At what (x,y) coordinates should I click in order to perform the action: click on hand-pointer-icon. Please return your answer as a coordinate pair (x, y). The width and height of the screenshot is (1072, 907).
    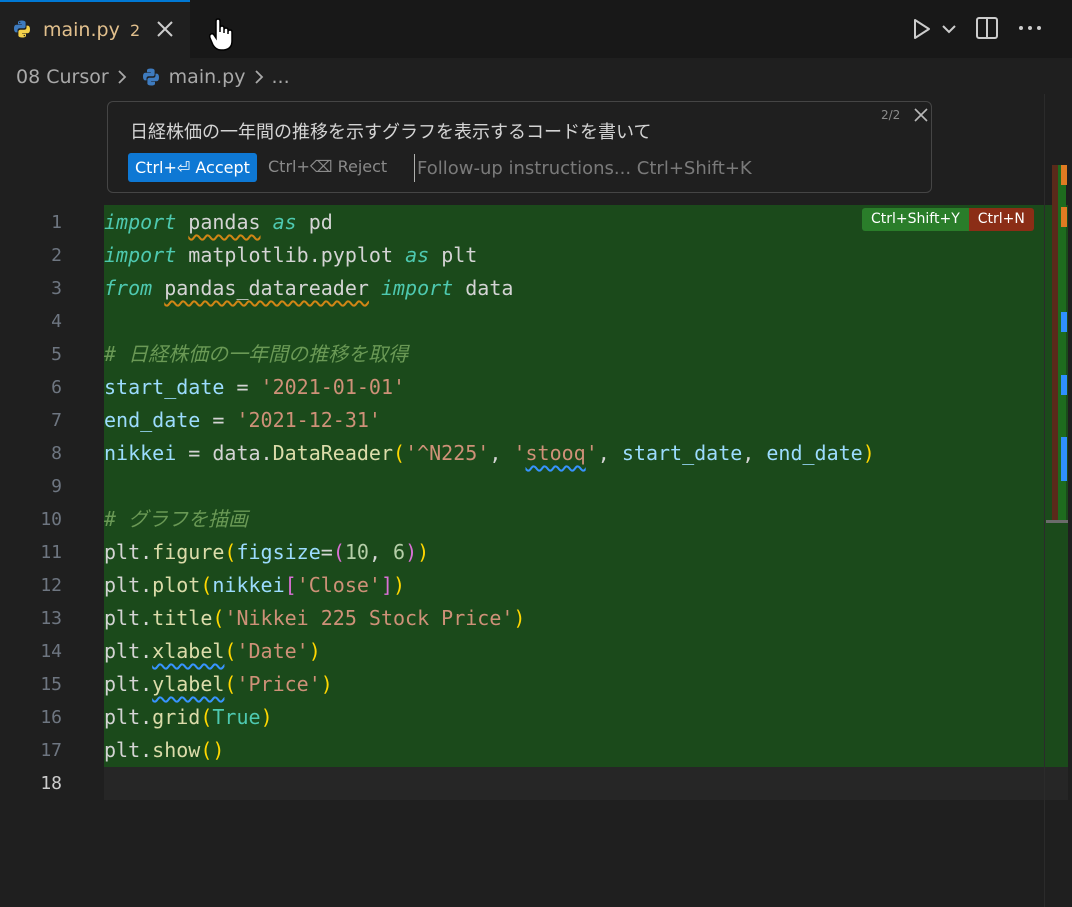
    Looking at the image, I should click on (220, 34).